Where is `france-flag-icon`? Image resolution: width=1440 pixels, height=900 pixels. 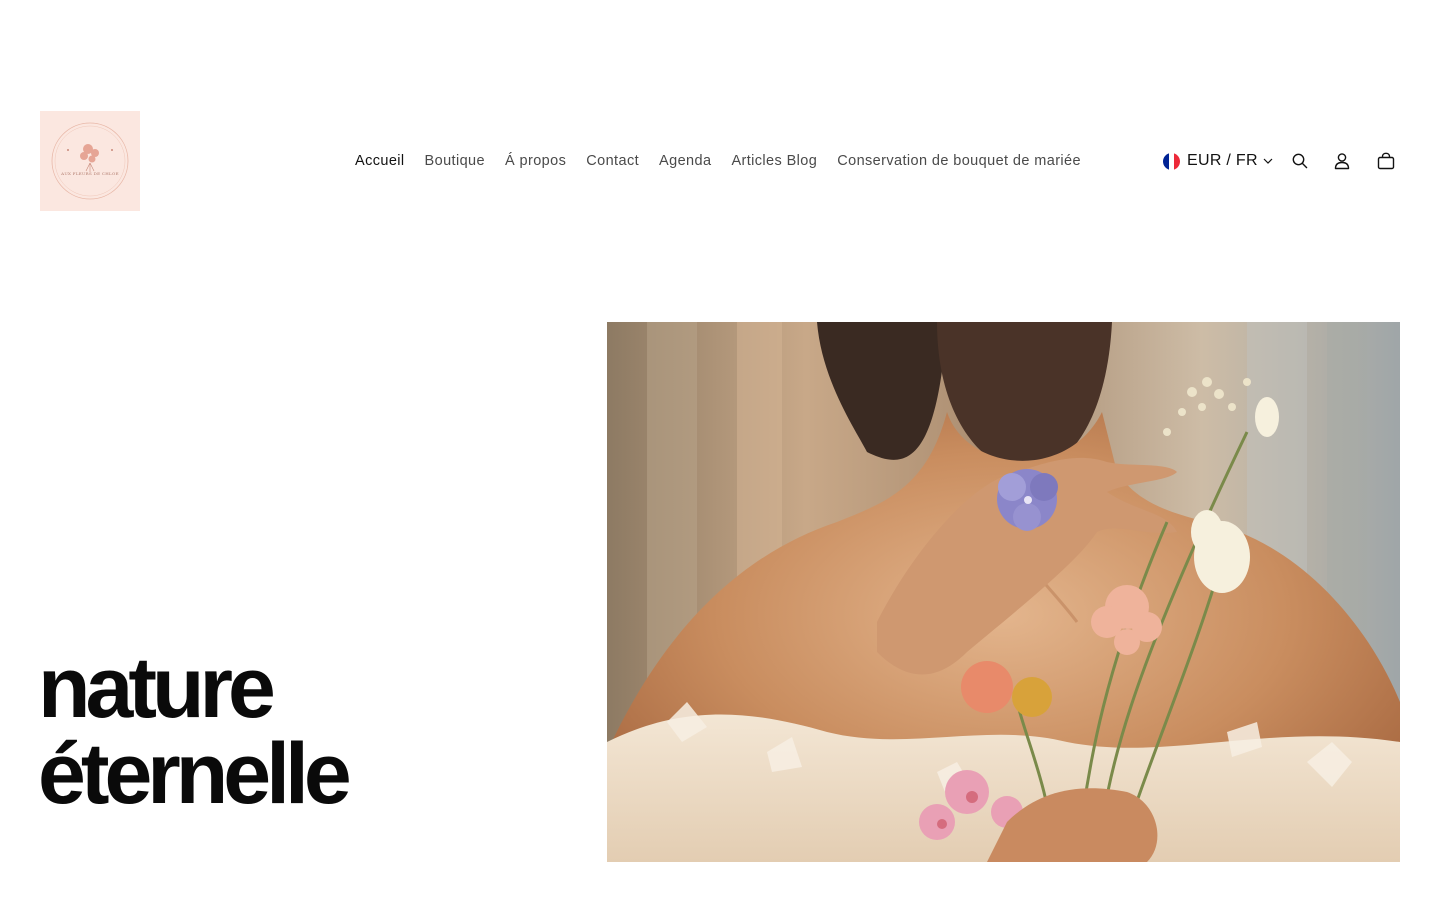 france-flag-icon is located at coordinates (1171, 161).